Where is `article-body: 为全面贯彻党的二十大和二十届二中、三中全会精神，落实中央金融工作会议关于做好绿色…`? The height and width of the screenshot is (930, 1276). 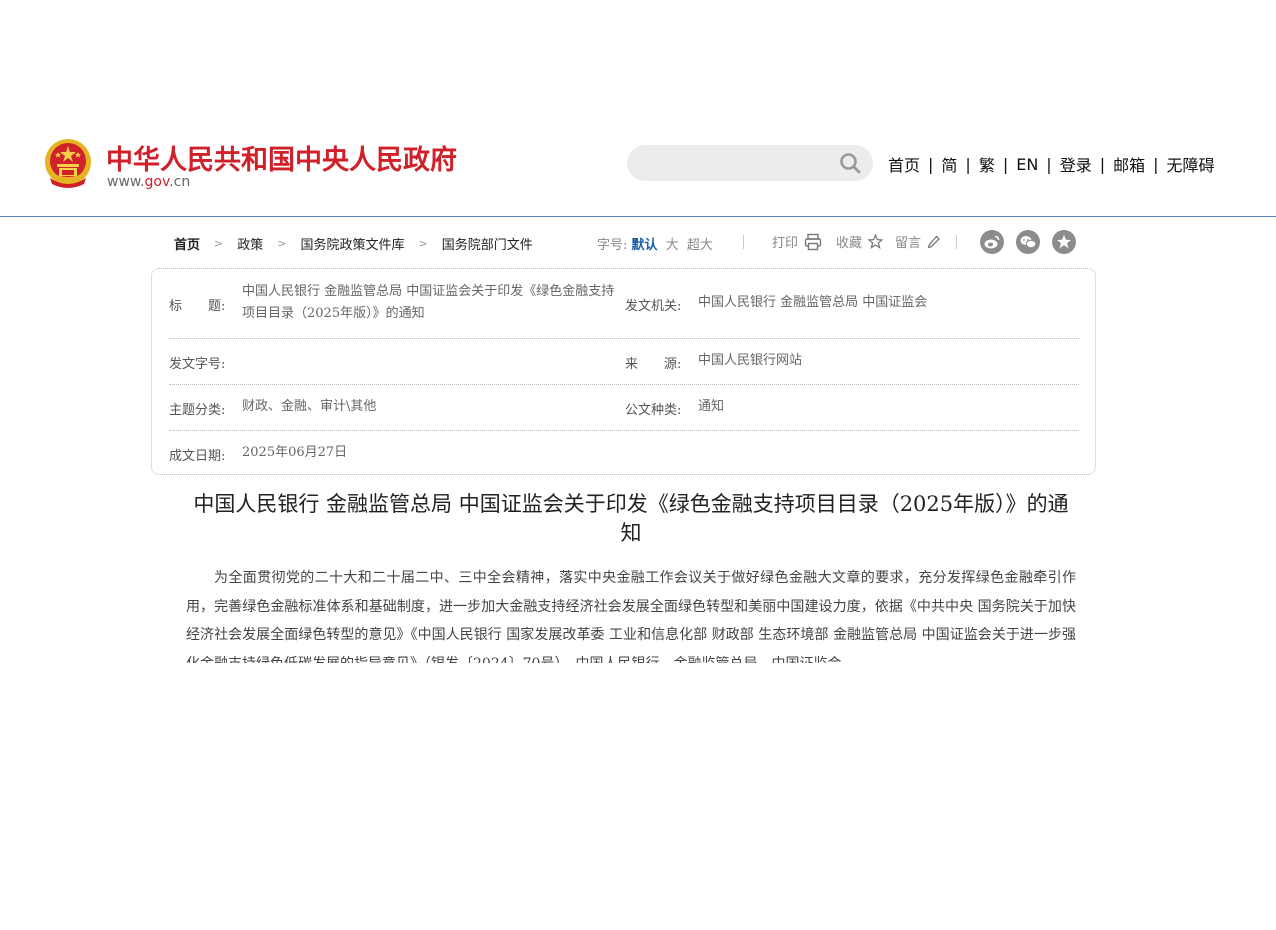 article-body: 为全面贯彻党的二十大和二十届二中、三中全会精神，落实中央金融工作会议关于做好绿色… is located at coordinates (631, 616).